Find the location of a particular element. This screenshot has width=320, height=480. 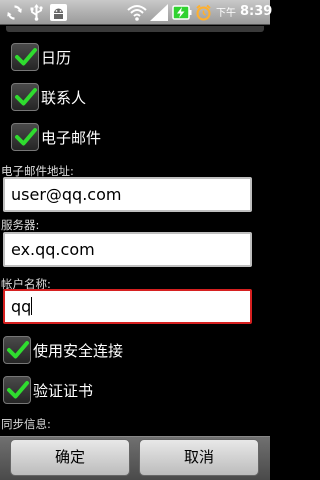

email-sync-row: 电子邮件 is located at coordinates (135, 139).